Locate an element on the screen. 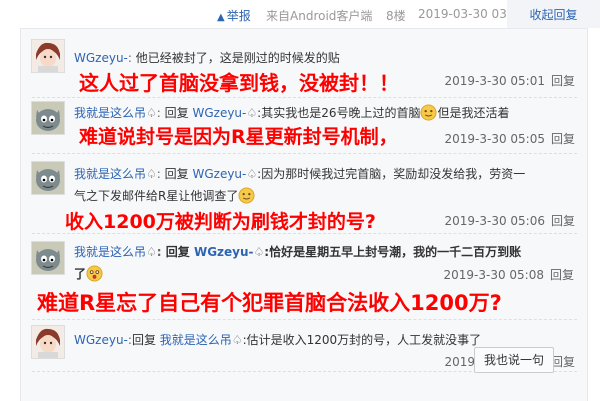 Image resolution: width=600 pixels, height=401 pixels. reply-text: 了 is located at coordinates (80, 274).